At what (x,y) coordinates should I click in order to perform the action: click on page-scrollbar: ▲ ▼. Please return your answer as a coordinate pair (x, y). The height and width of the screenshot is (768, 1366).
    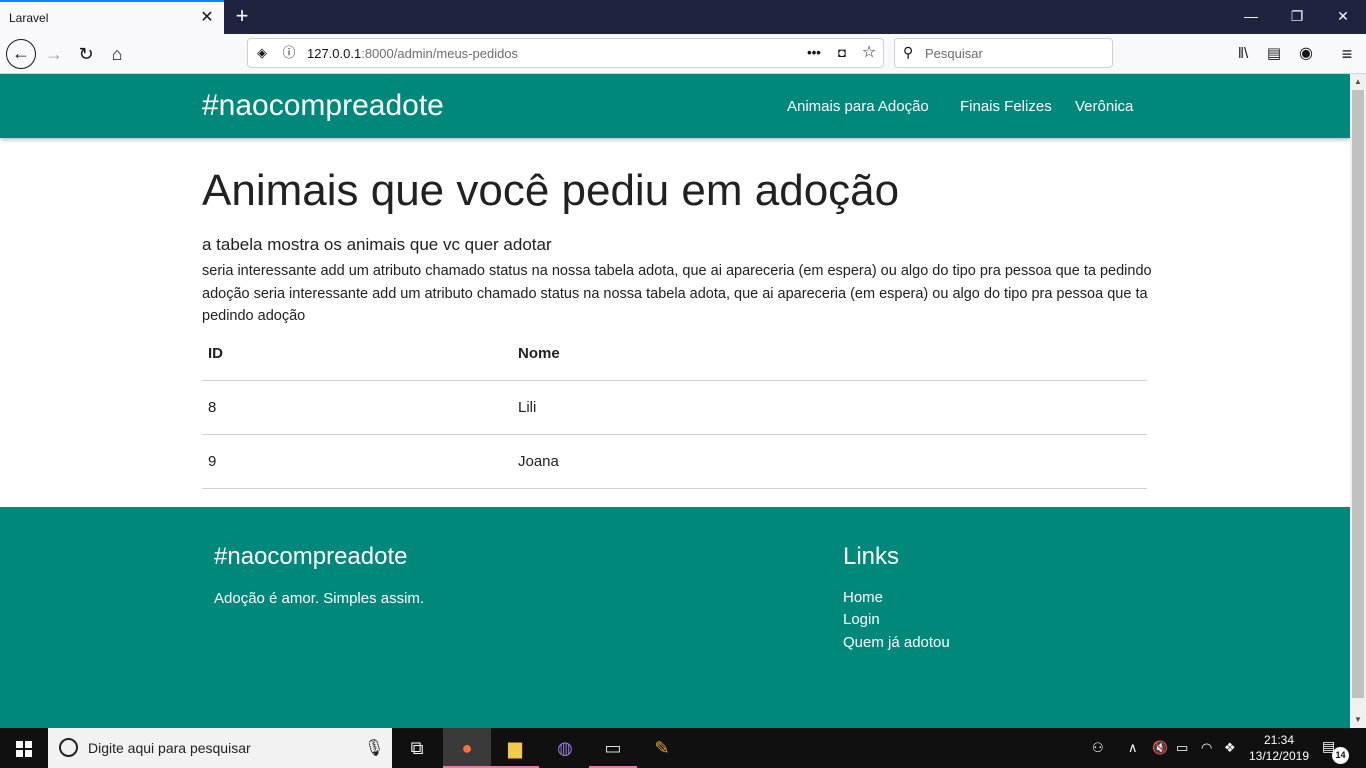
    Looking at the image, I should click on (1358, 401).